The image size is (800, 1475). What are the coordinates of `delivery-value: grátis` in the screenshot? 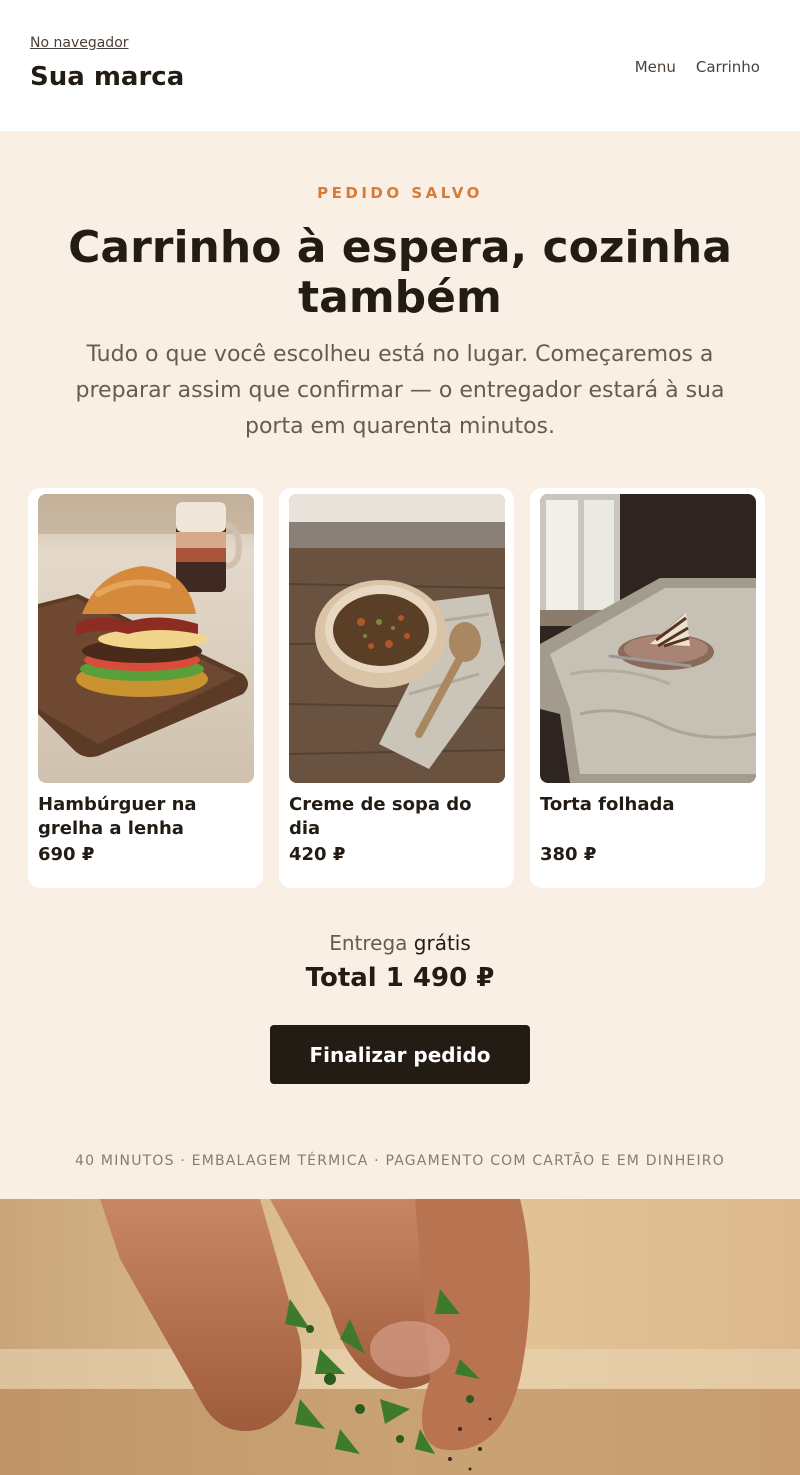 It's located at (442, 943).